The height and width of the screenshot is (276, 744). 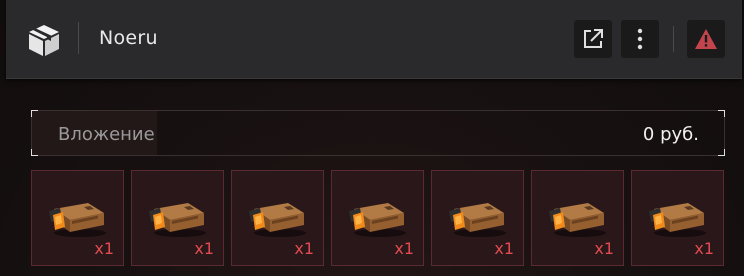 What do you see at coordinates (34, 152) in the screenshot?
I see `corner-bottom-left` at bounding box center [34, 152].